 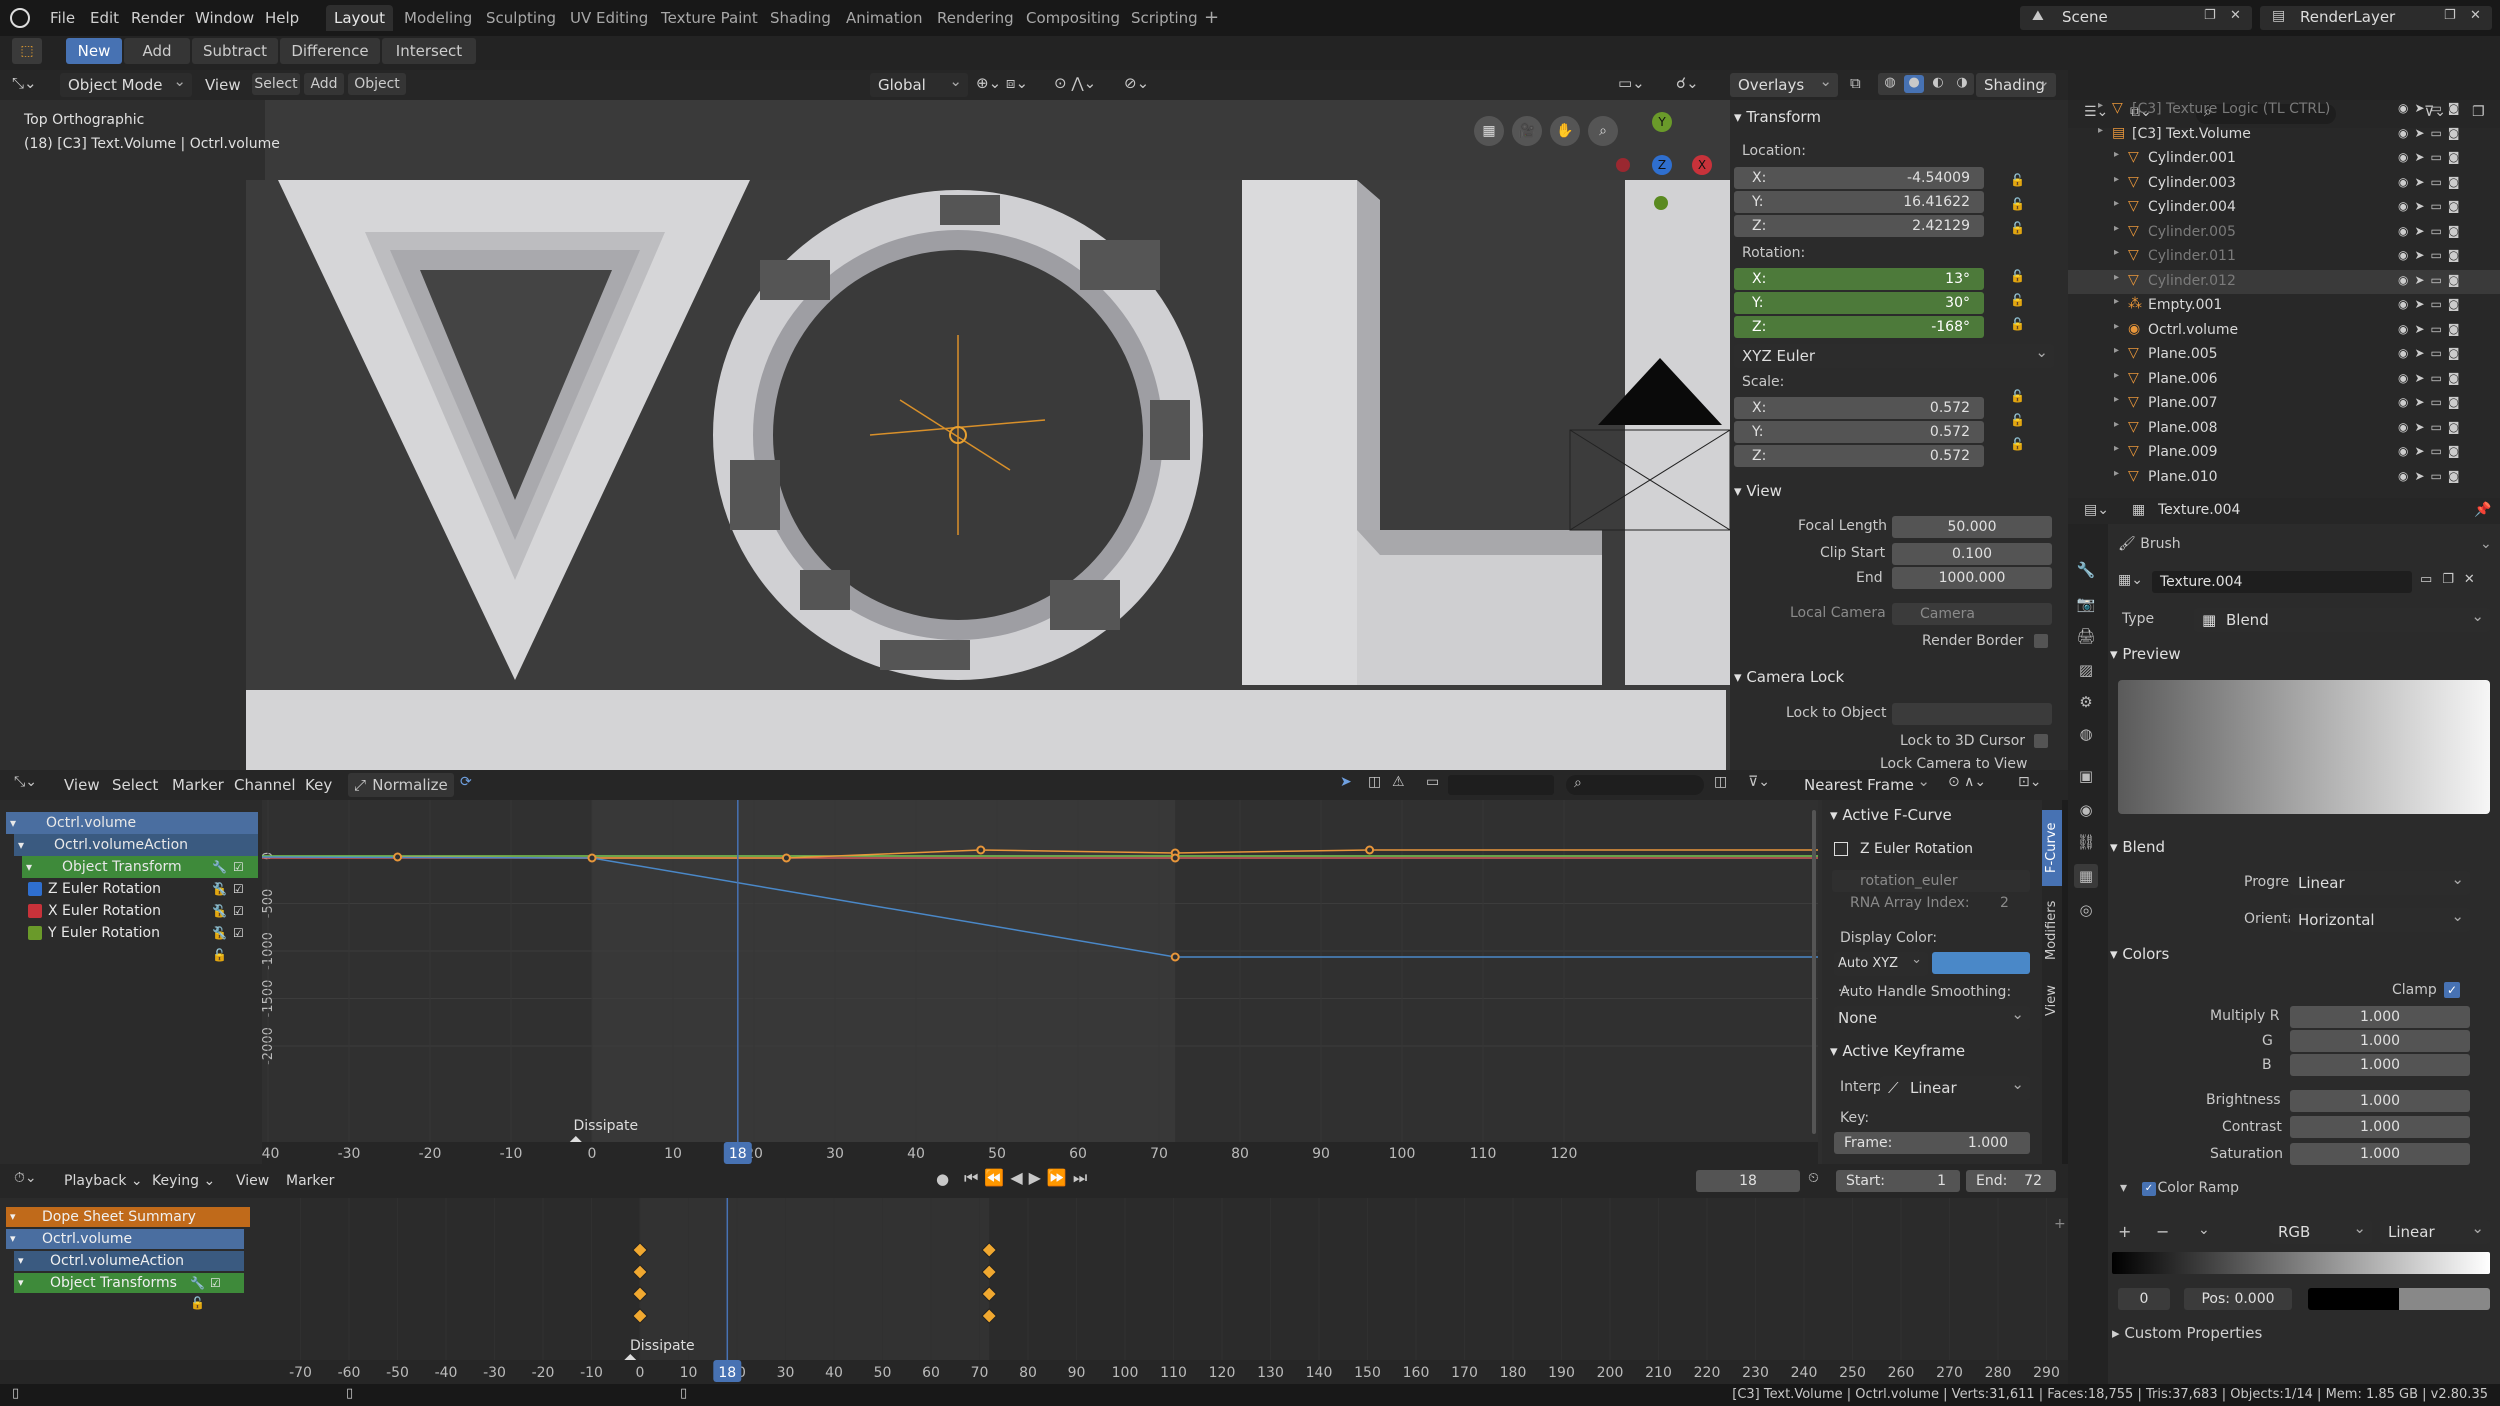 What do you see at coordinates (1859, 303) in the screenshot?
I see `rotation-y-field: Y: 30°` at bounding box center [1859, 303].